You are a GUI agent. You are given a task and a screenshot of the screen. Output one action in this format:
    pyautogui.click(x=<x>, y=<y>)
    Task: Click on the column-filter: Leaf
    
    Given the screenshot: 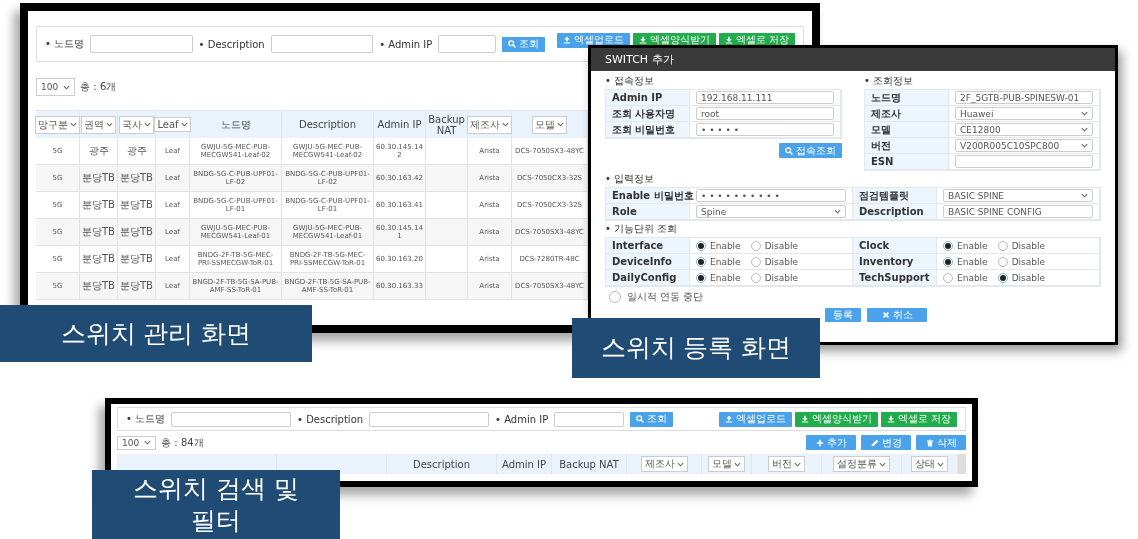 What is the action you would take?
    pyautogui.click(x=172, y=124)
    